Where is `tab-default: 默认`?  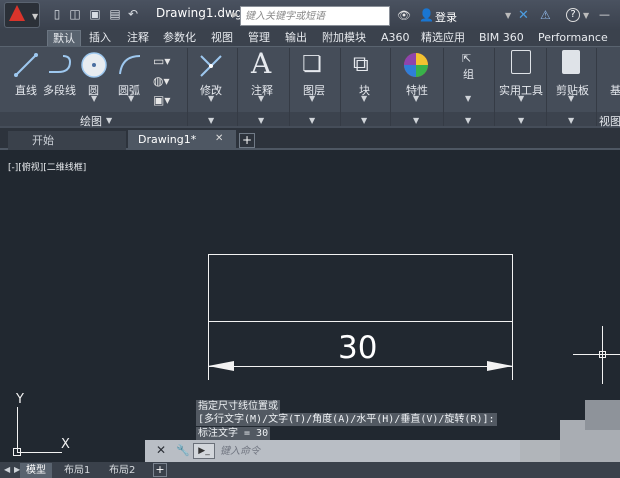 tab-default: 默认 is located at coordinates (64, 38).